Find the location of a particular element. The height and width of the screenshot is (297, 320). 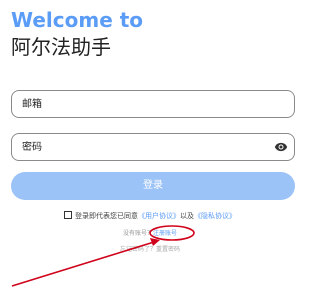

agreement-row: 登录即代表您已同意《用户协议》以及《隐私协议》 is located at coordinates (150, 216).